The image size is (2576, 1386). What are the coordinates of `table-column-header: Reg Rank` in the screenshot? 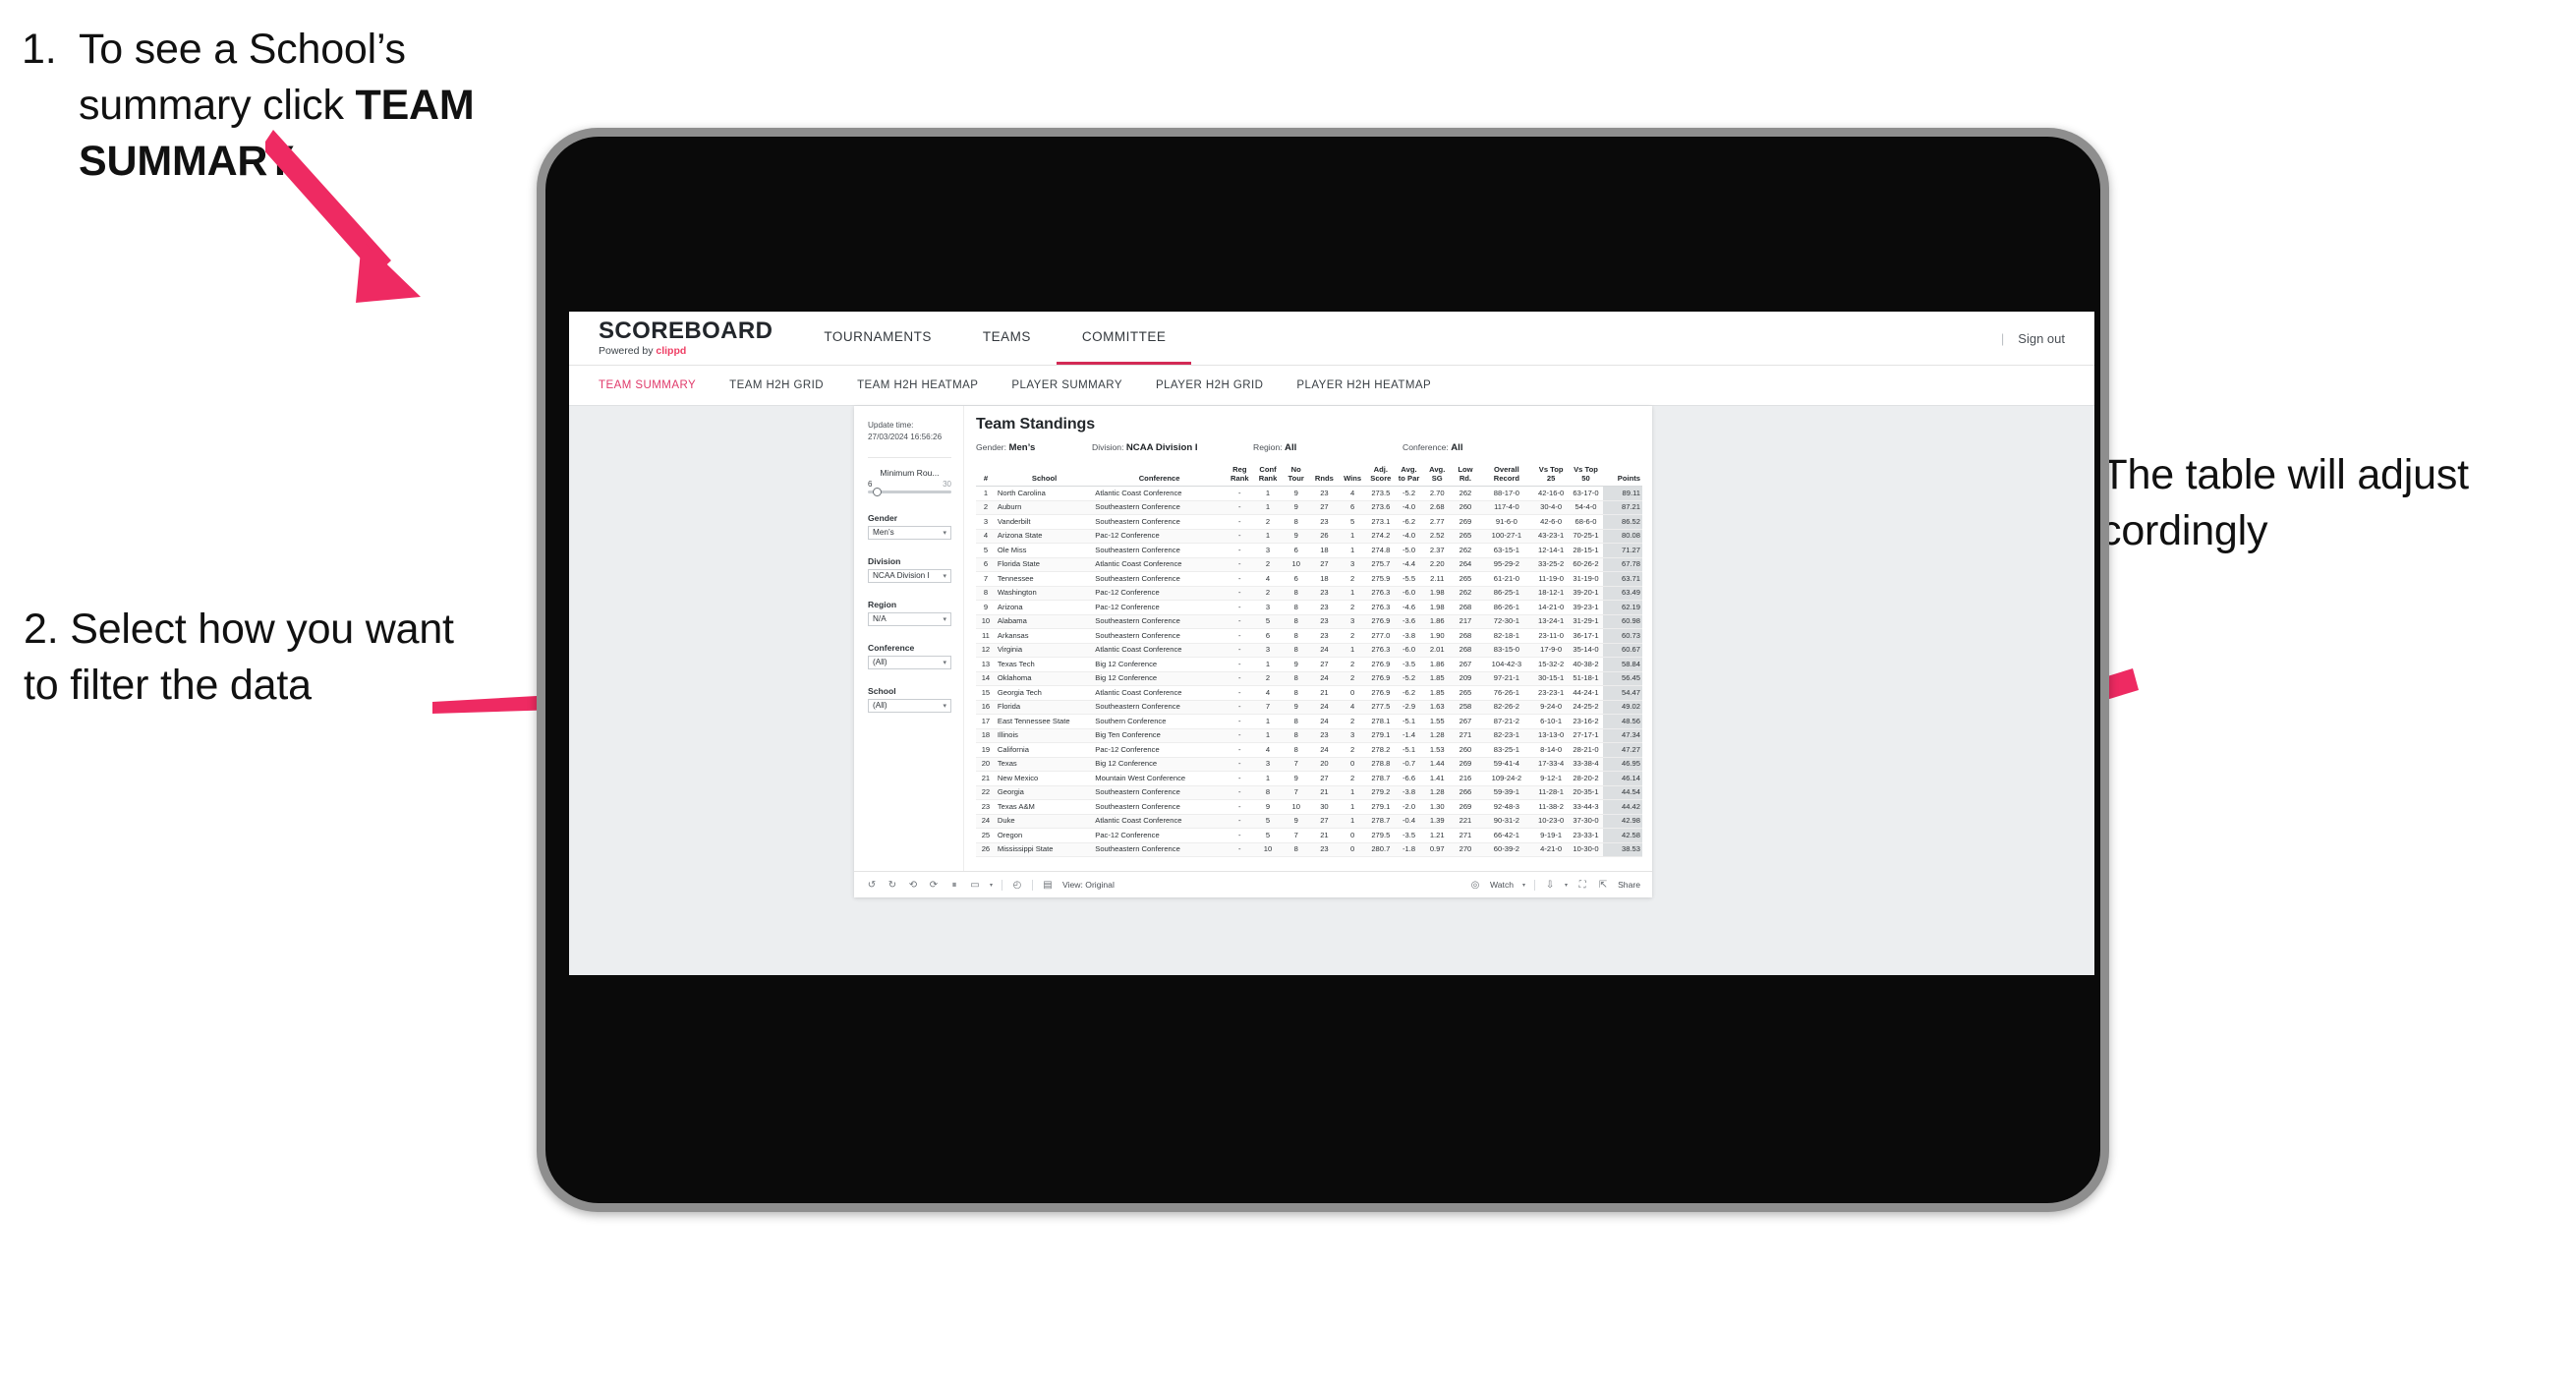 It's located at (1240, 476).